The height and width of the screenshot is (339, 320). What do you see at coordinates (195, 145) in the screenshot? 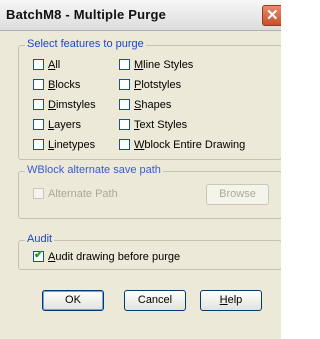
I see `checkbox-label: block Entire Drawing` at bounding box center [195, 145].